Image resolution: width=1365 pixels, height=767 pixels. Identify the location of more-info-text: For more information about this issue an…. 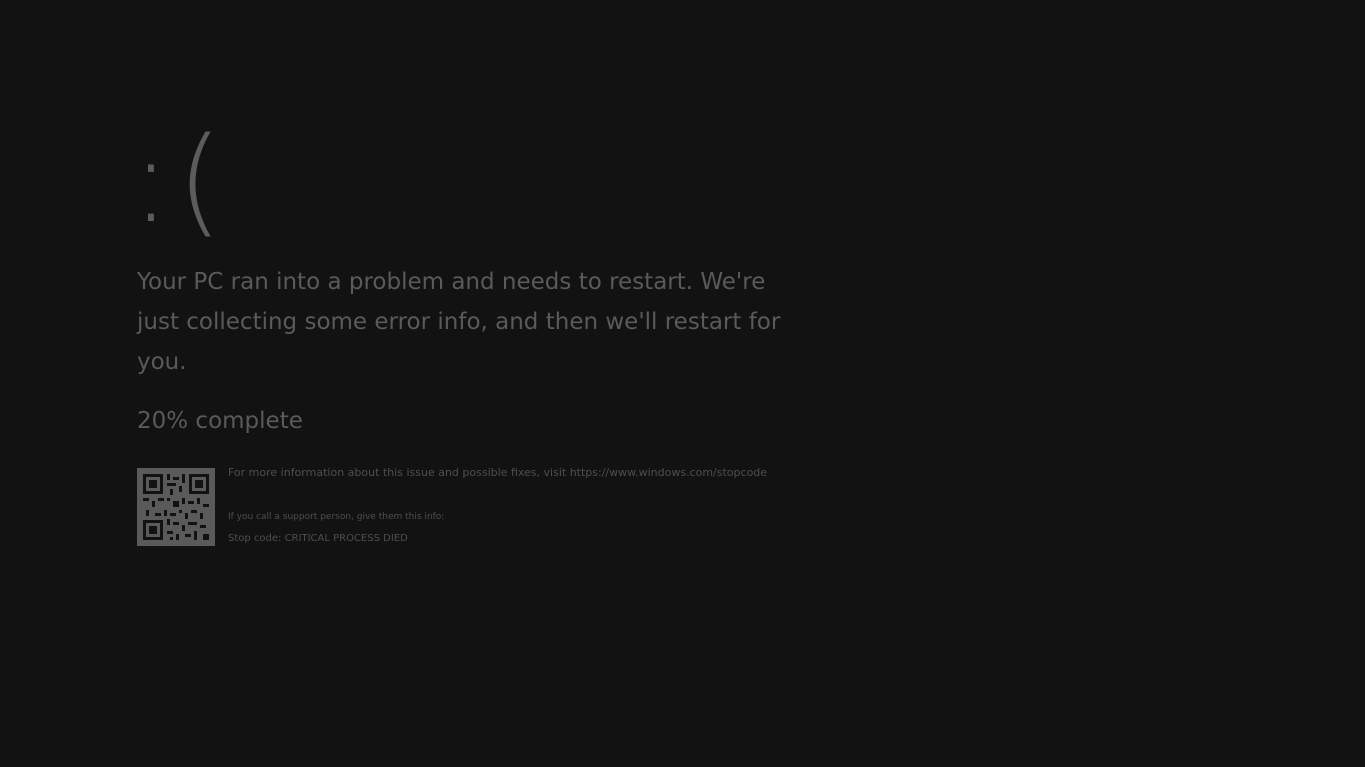
(498, 472).